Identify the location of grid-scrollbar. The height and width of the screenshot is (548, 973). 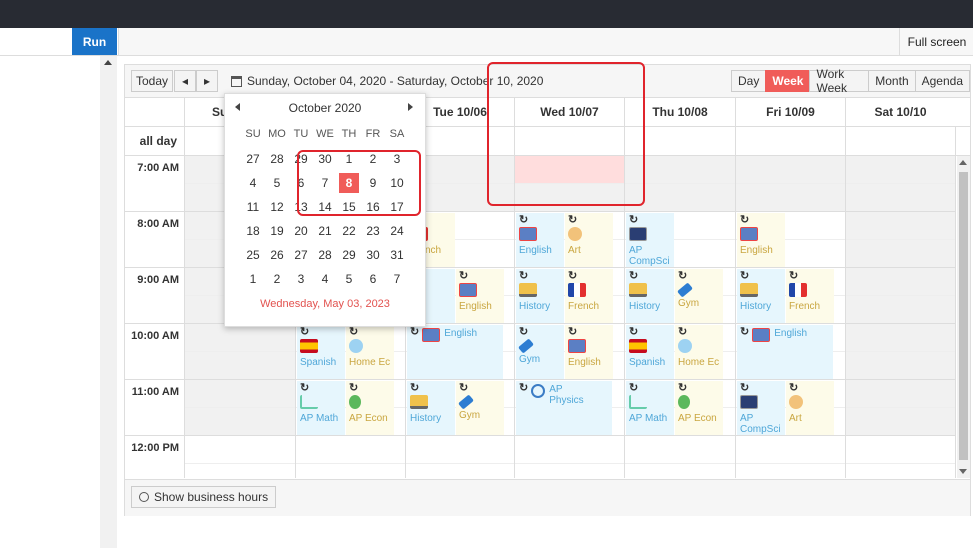
(963, 317).